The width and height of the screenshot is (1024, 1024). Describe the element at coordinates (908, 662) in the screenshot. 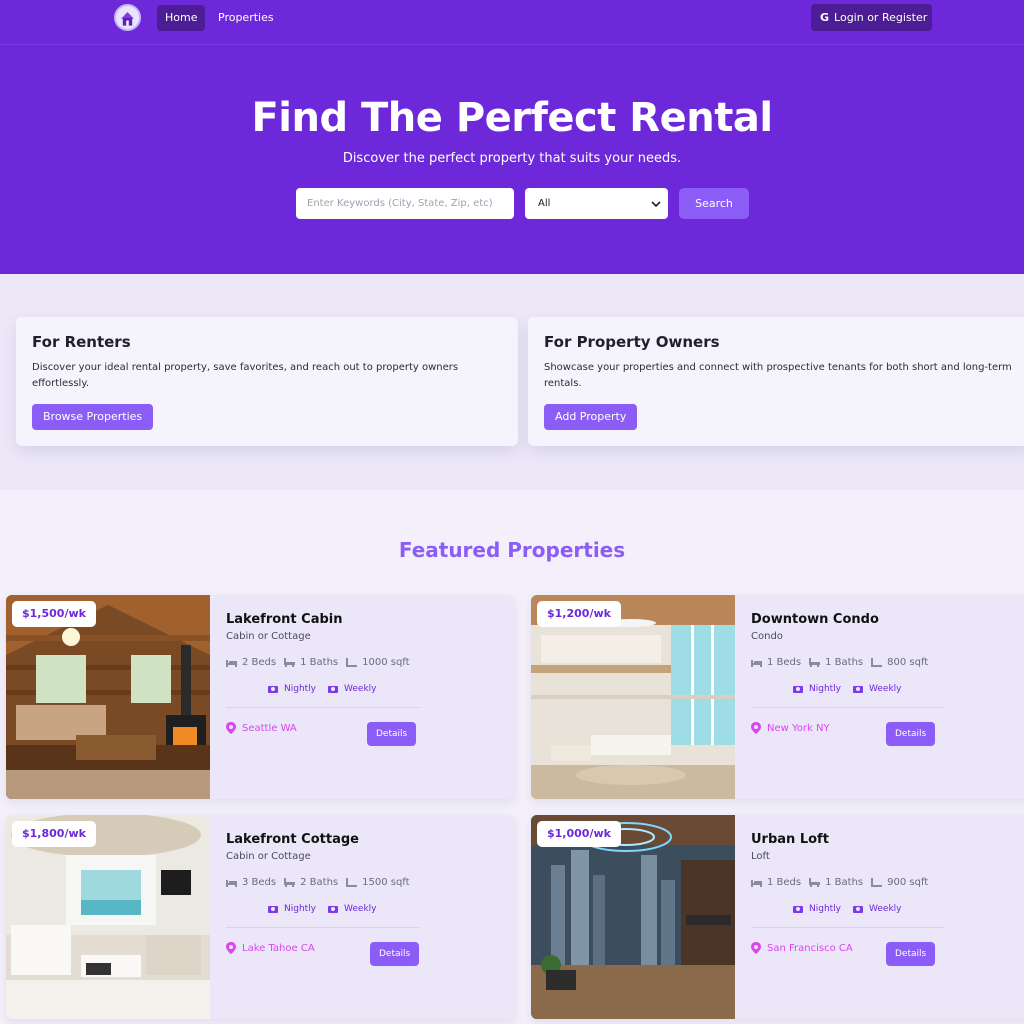

I see `sqft-value: 800 sqft` at that location.